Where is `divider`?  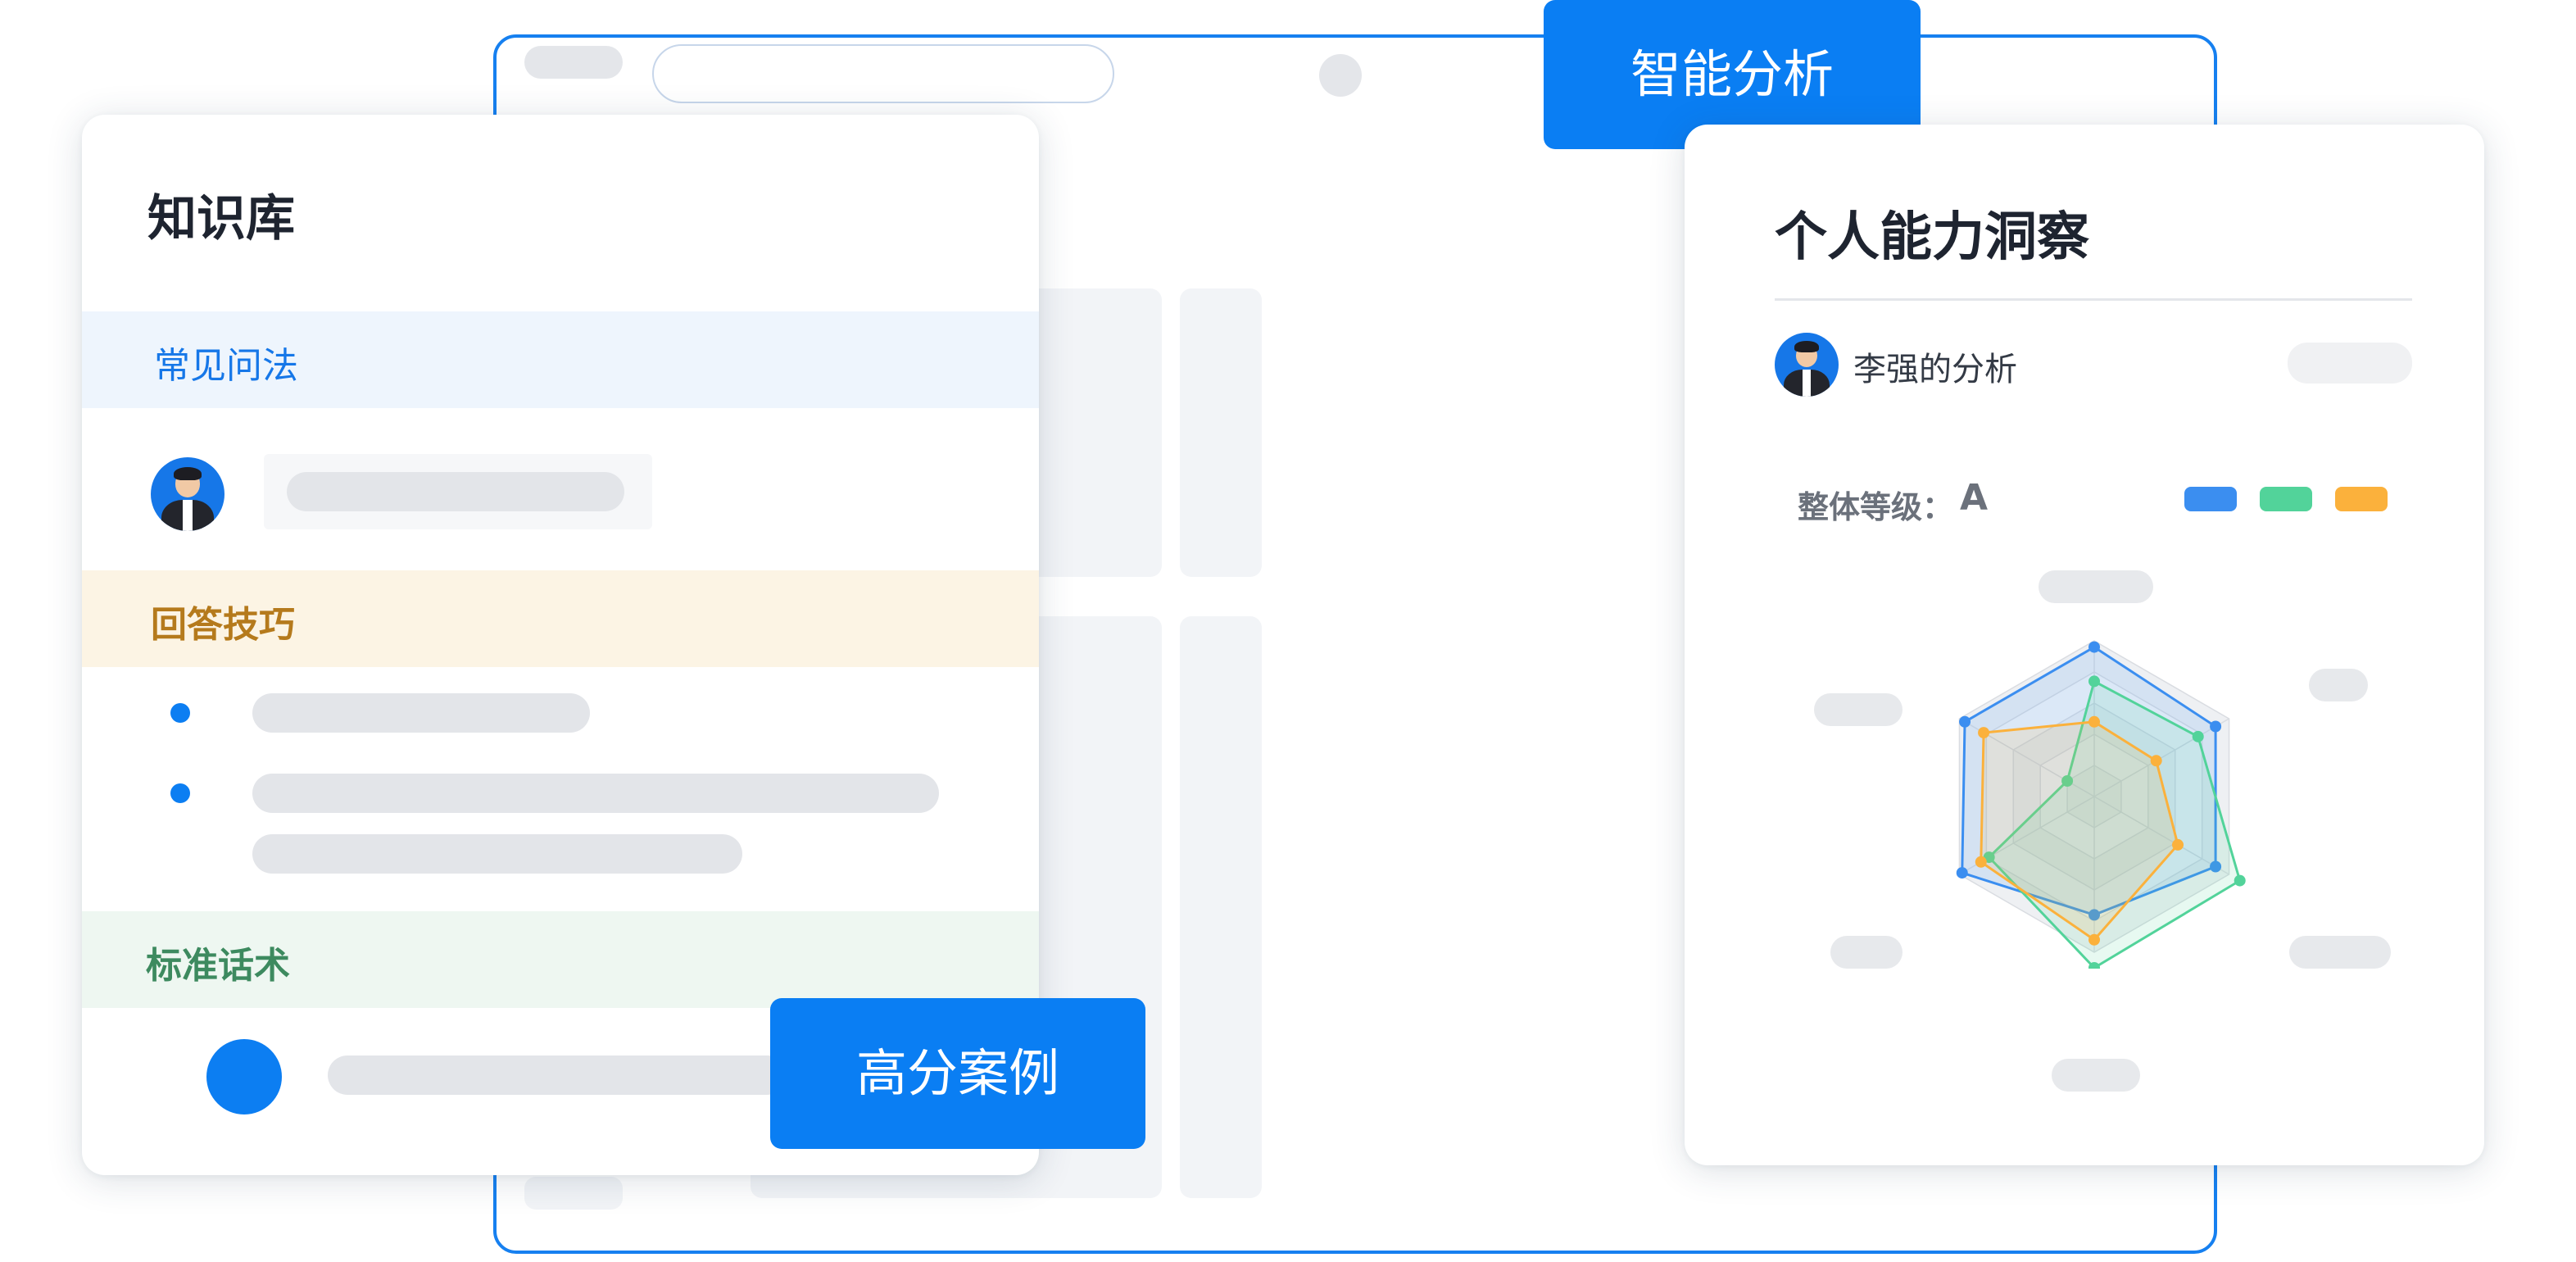
divider is located at coordinates (2093, 299).